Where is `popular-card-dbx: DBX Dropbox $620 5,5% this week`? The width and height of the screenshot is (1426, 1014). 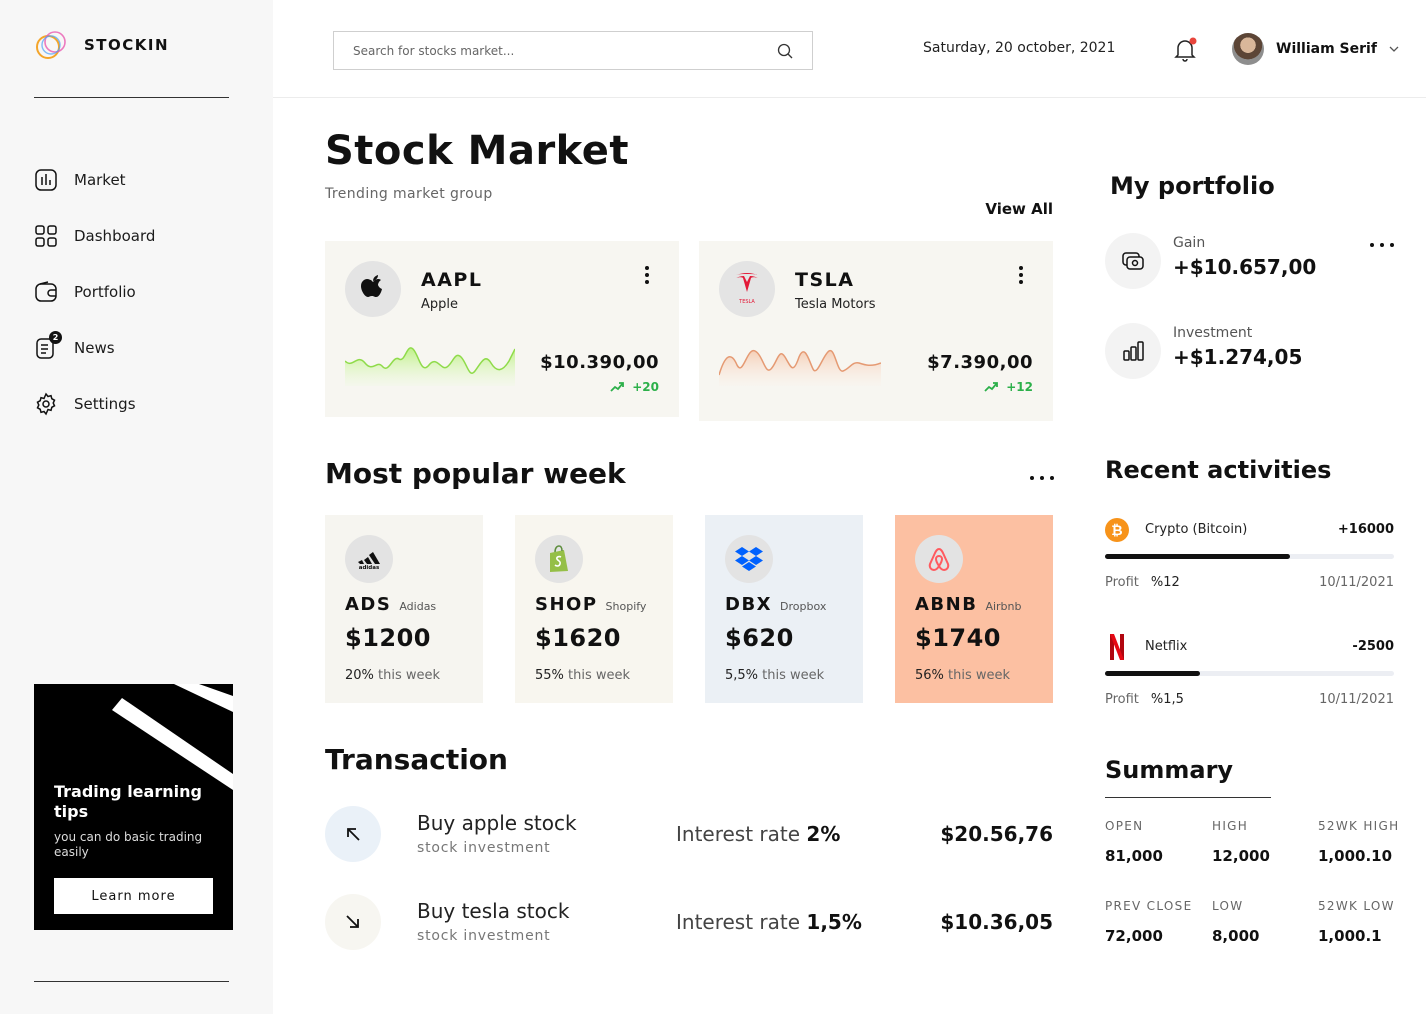
popular-card-dbx: DBX Dropbox $620 5,5% this week is located at coordinates (784, 609).